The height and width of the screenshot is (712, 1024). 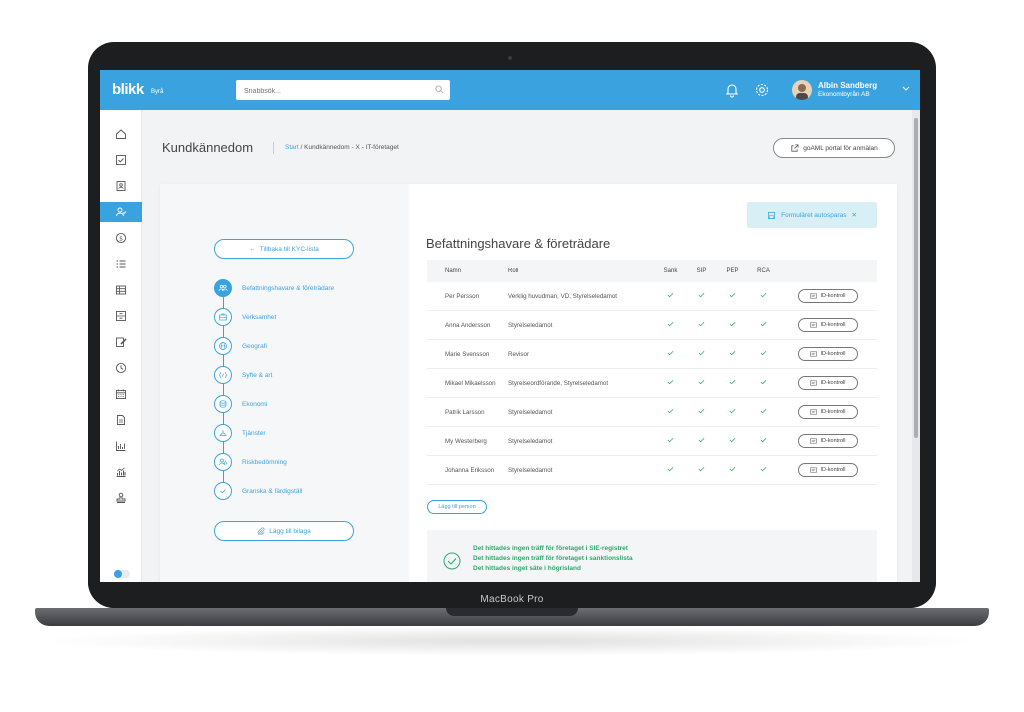 What do you see at coordinates (732, 90) in the screenshot?
I see `bell-icon` at bounding box center [732, 90].